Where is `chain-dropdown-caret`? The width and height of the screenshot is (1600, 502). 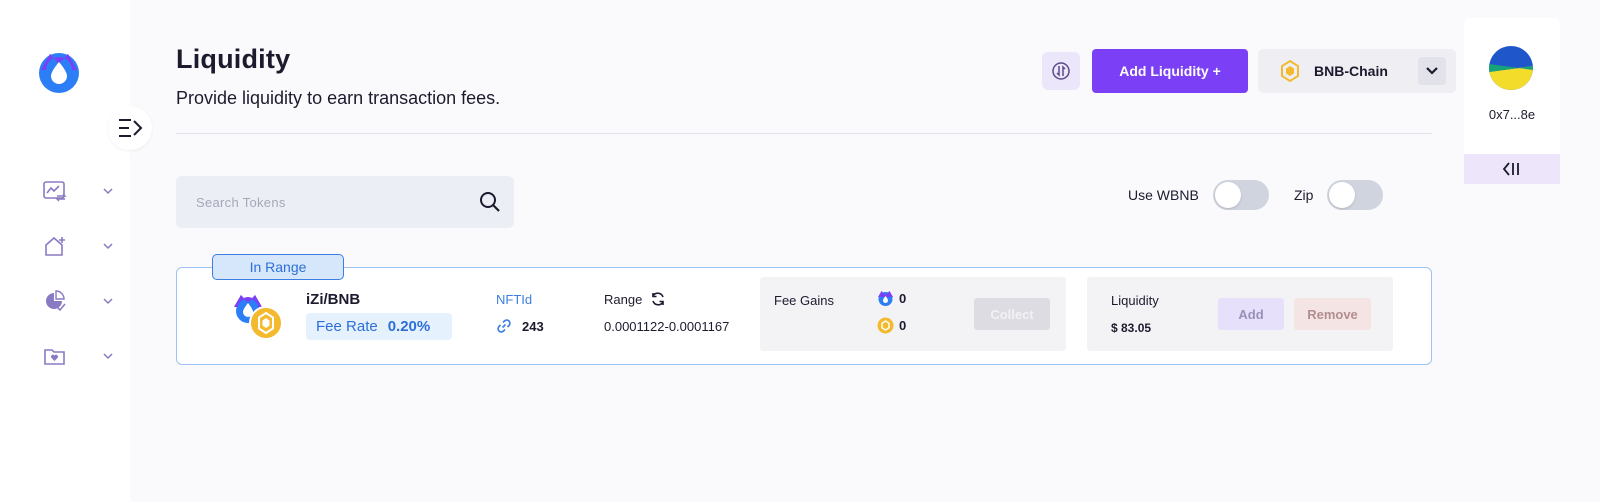
chain-dropdown-caret is located at coordinates (1432, 71).